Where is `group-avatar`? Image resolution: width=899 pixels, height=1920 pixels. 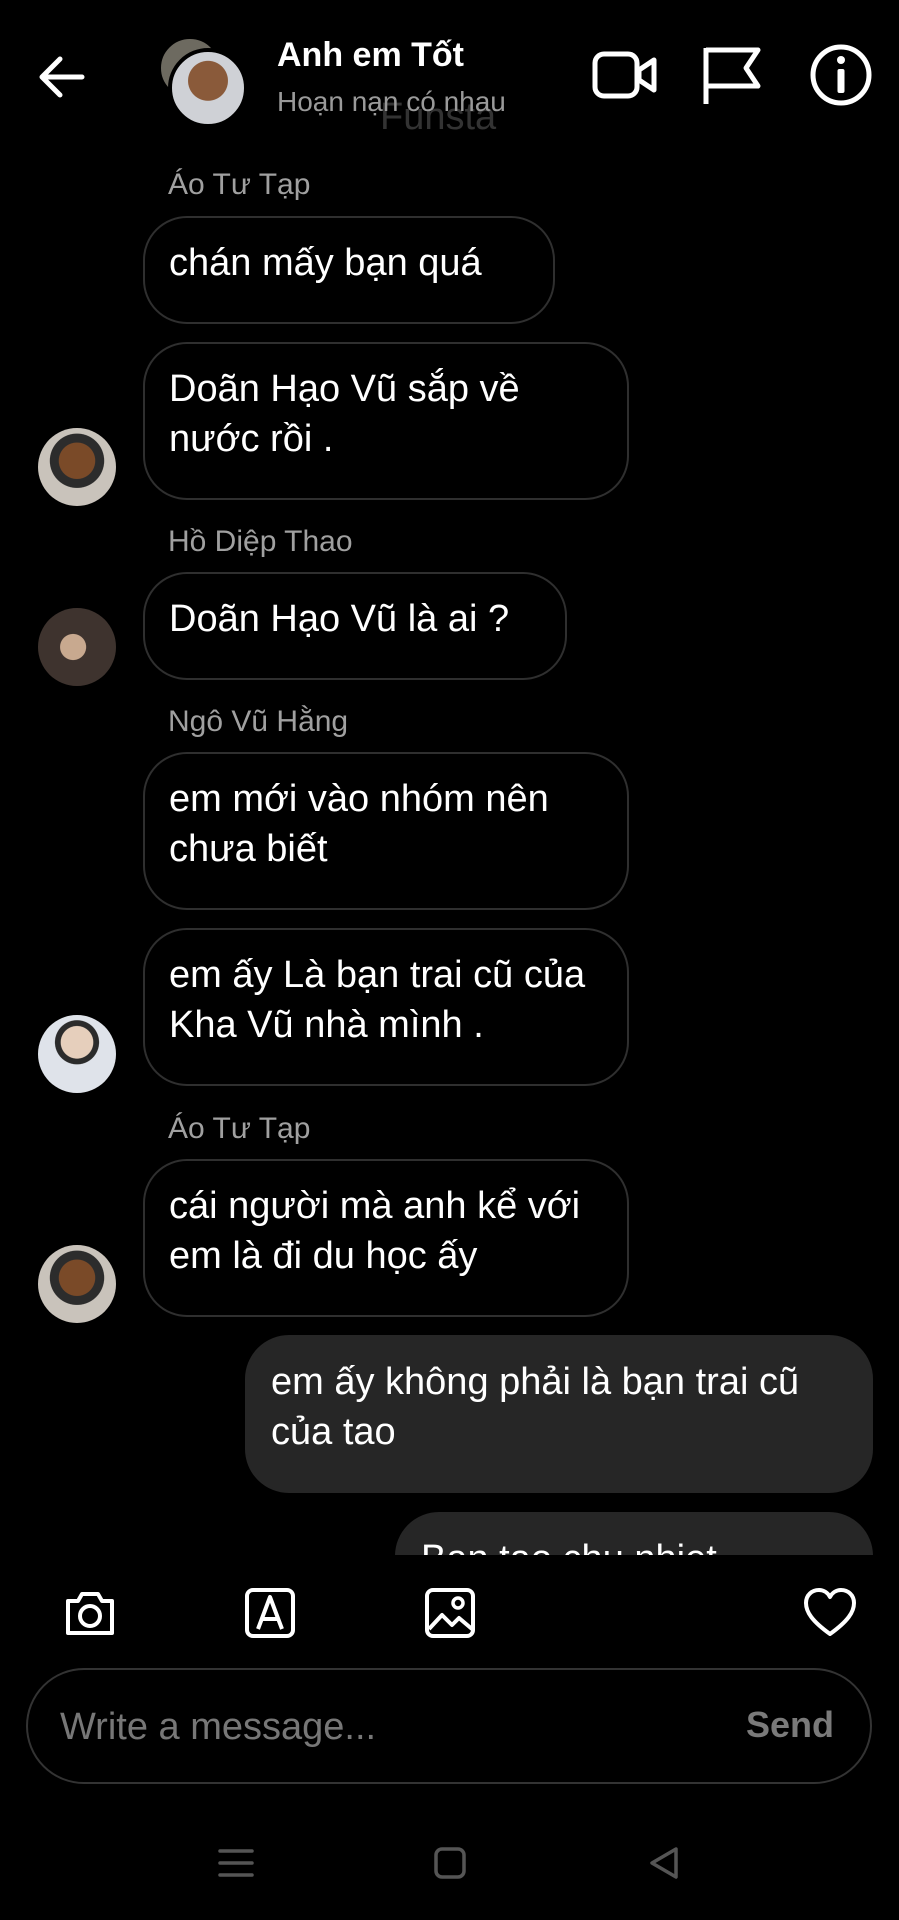
group-avatar is located at coordinates (208, 88).